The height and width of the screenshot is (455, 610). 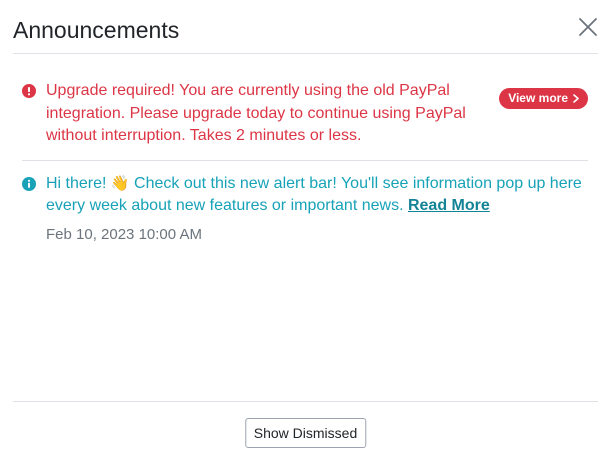 I want to click on close-icon, so click(x=588, y=27).